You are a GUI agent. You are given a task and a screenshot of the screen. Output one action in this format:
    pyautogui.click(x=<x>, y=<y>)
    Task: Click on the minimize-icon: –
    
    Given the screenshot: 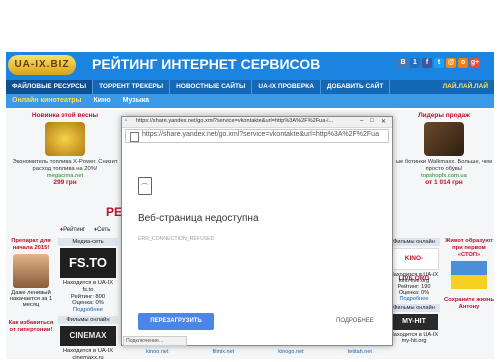 What is the action you would take?
    pyautogui.click(x=361, y=121)
    